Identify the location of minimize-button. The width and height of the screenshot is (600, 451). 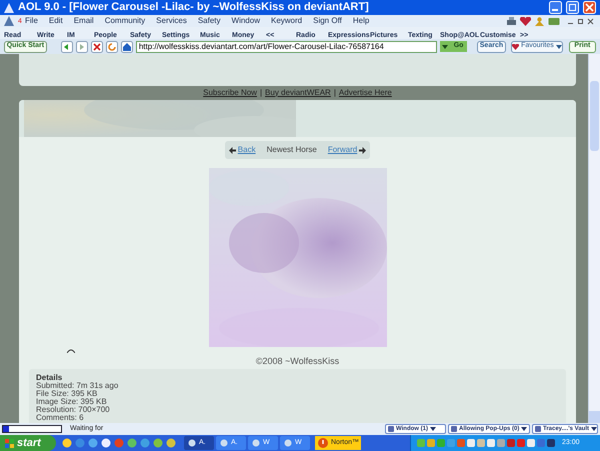
(555, 7).